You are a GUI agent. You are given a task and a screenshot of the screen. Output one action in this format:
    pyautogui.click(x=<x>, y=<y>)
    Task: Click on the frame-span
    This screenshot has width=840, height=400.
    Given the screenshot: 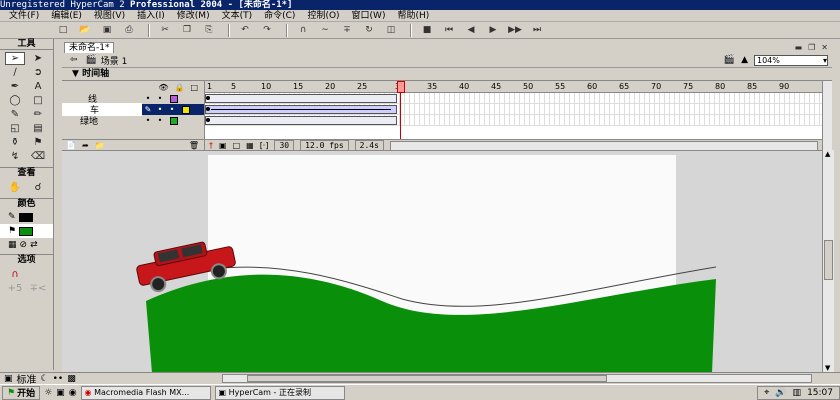 What is the action you would take?
    pyautogui.click(x=301, y=98)
    